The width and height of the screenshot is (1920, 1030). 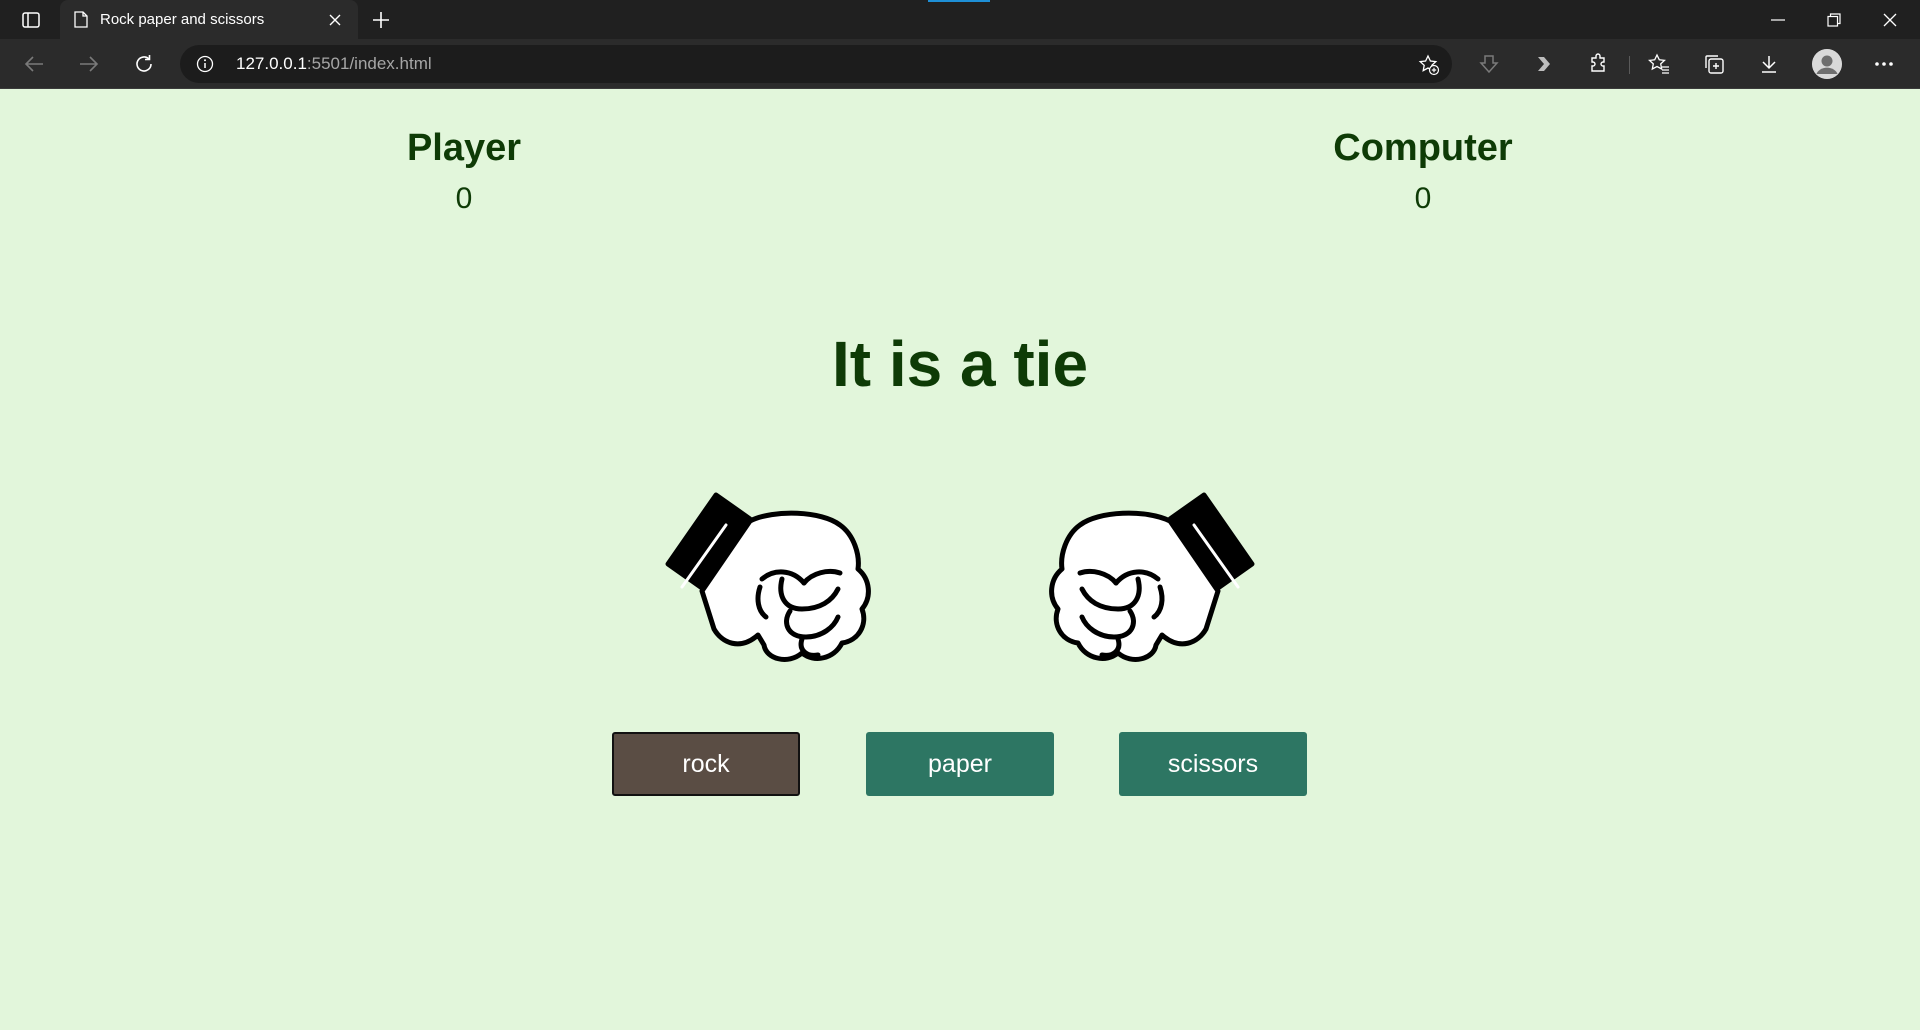 I want to click on url-text: 127.0.0.1:5501/index.html, so click(x=334, y=64).